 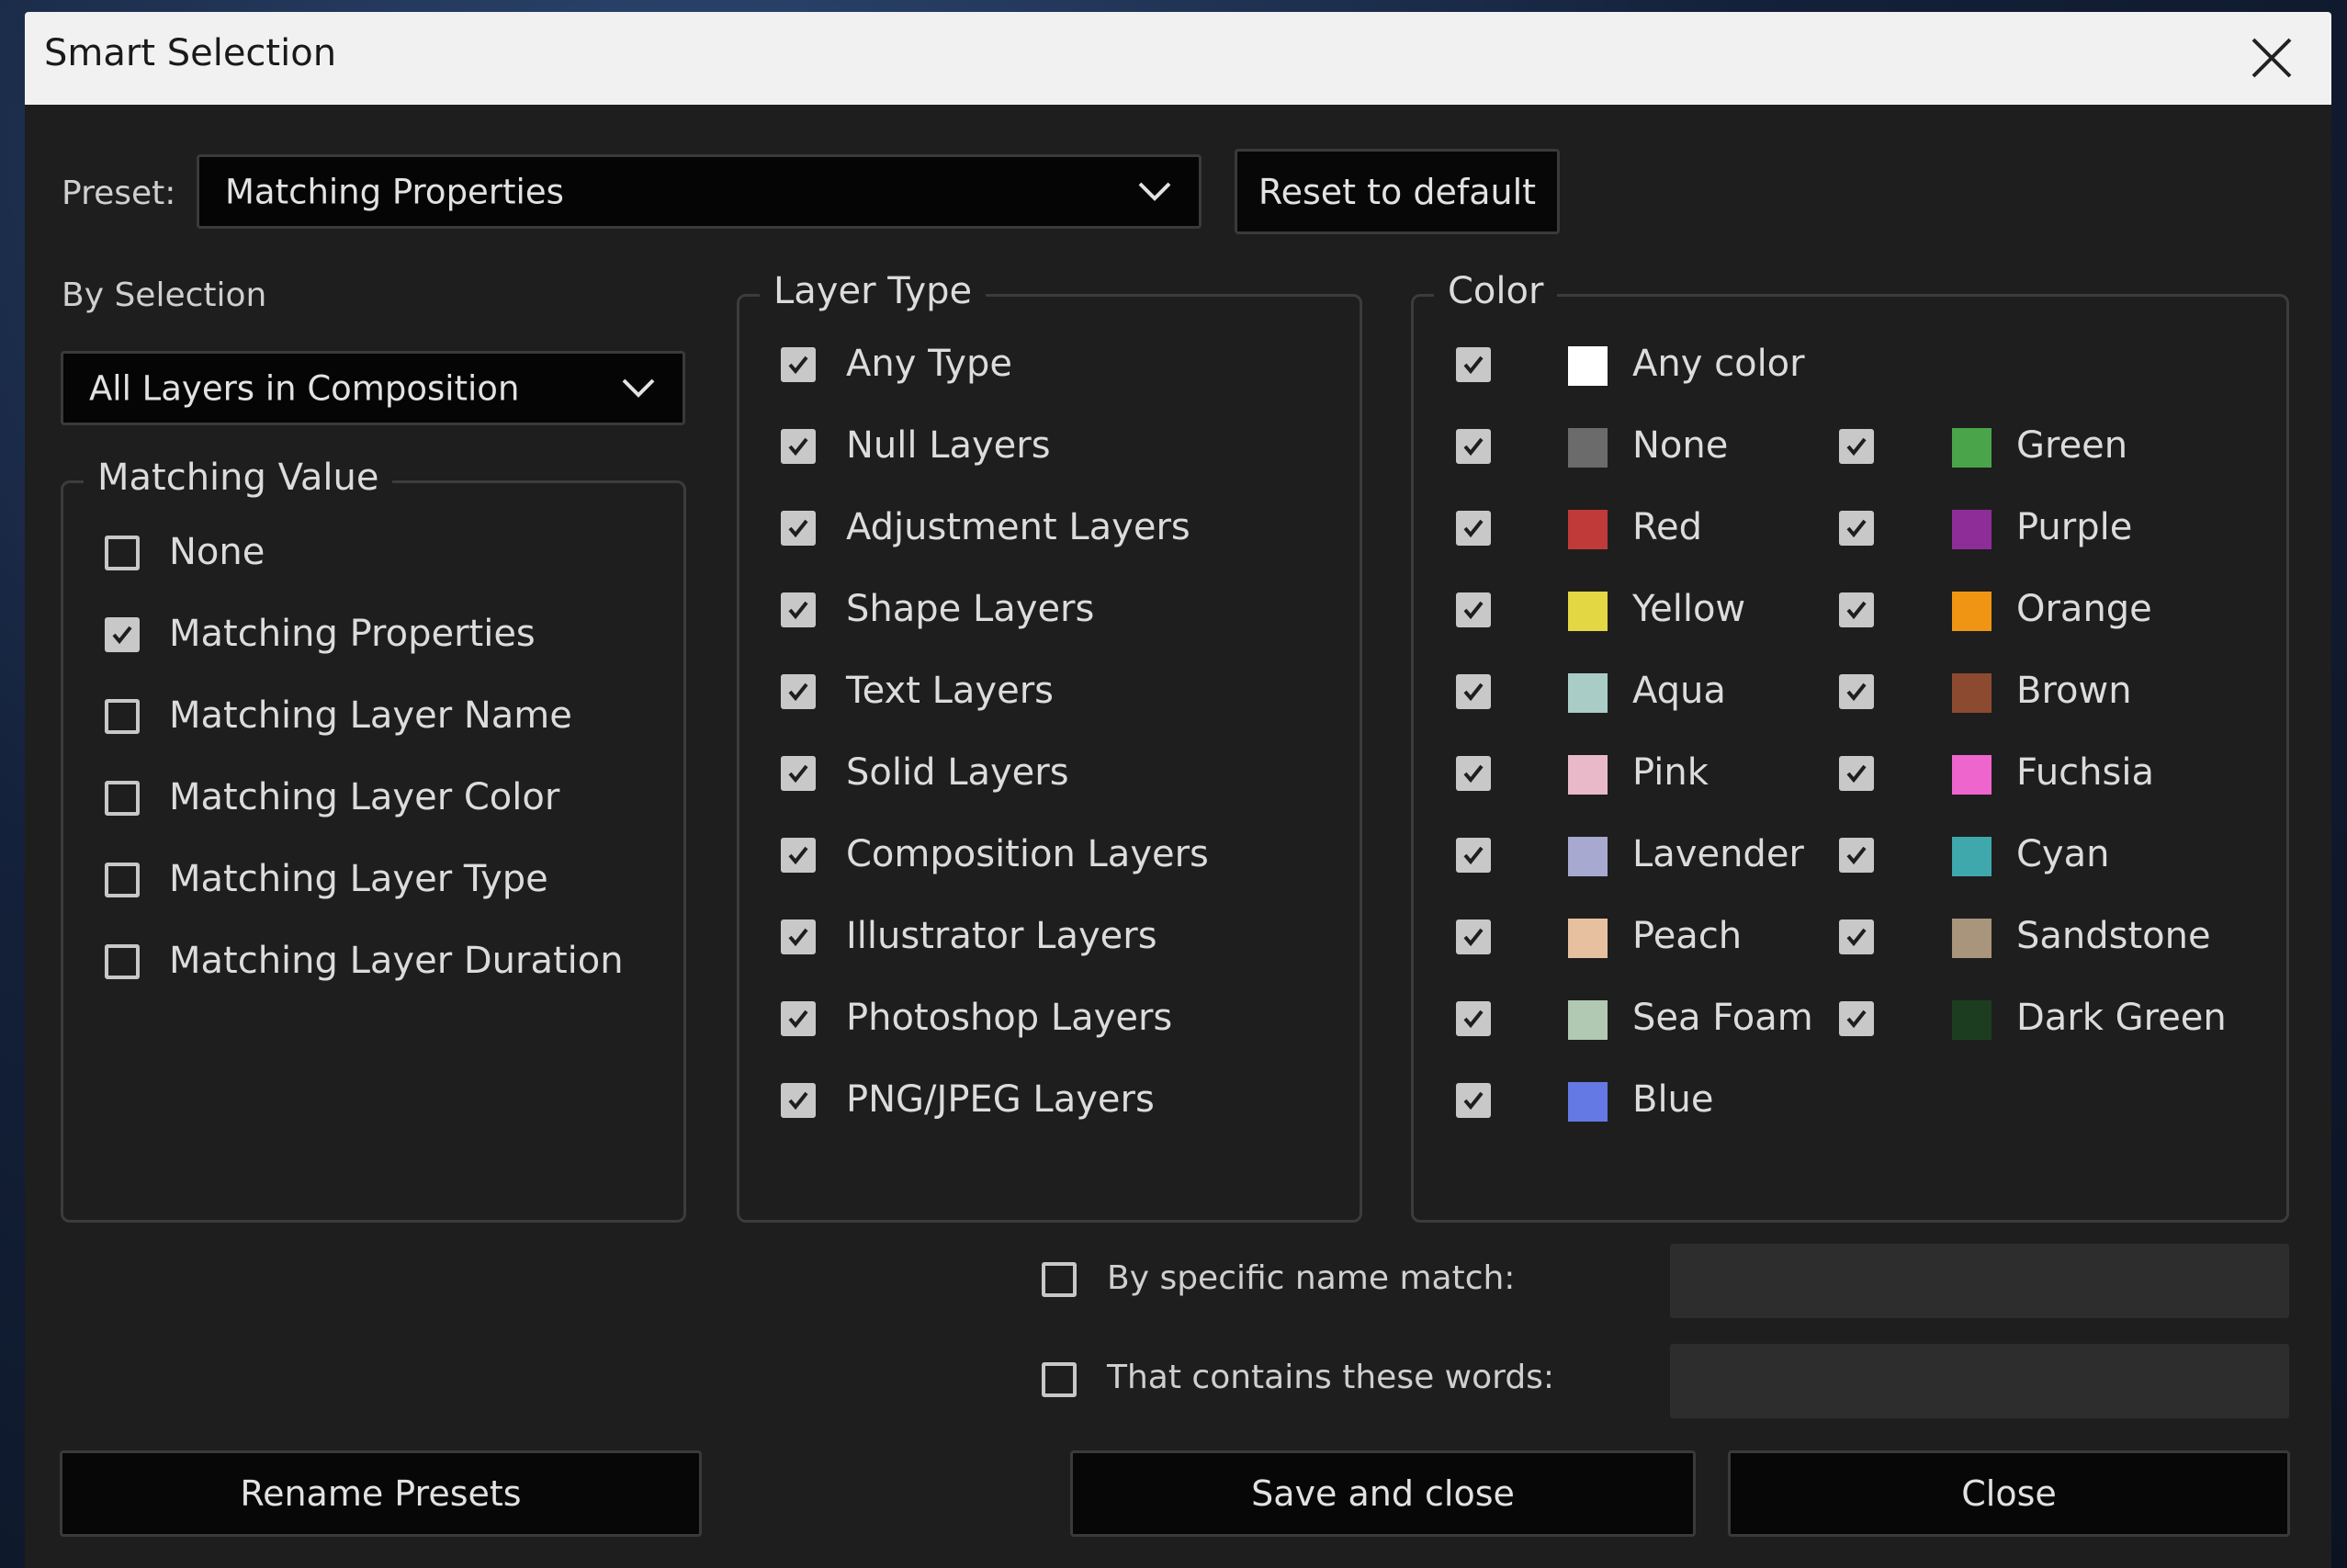 I want to click on color-option-label: Aqua, so click(x=1679, y=691).